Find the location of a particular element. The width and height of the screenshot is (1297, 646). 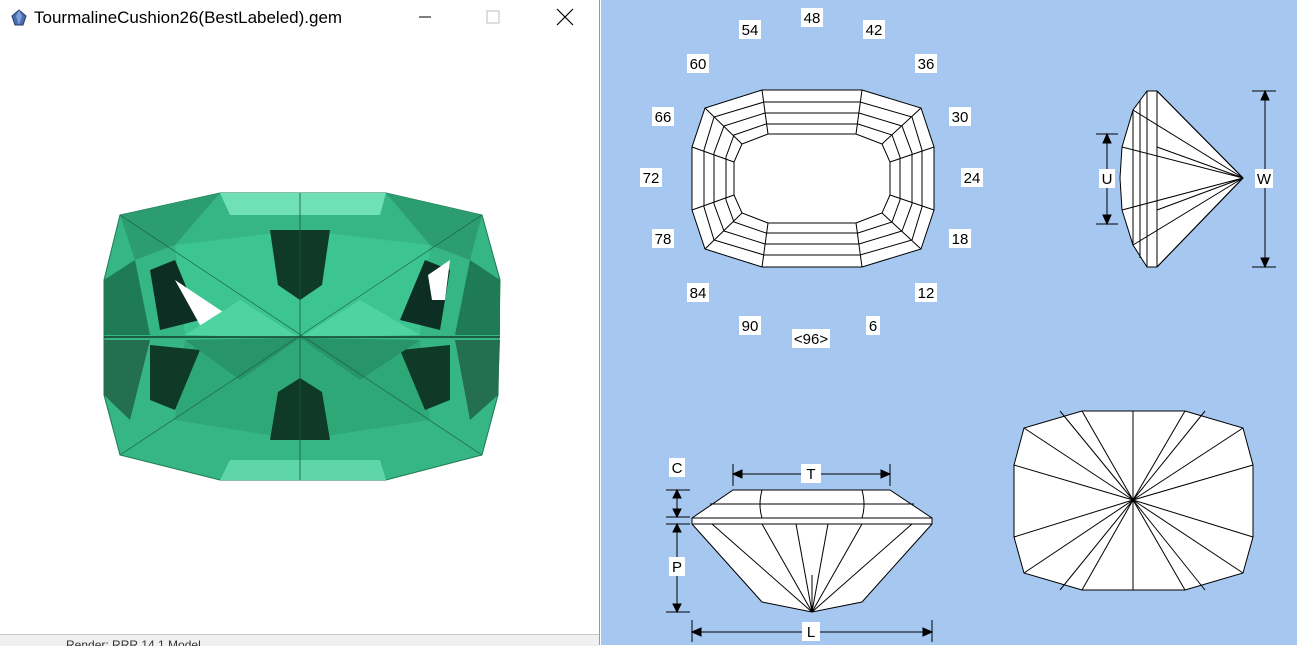

svg-text: 48 is located at coordinates (812, 18).